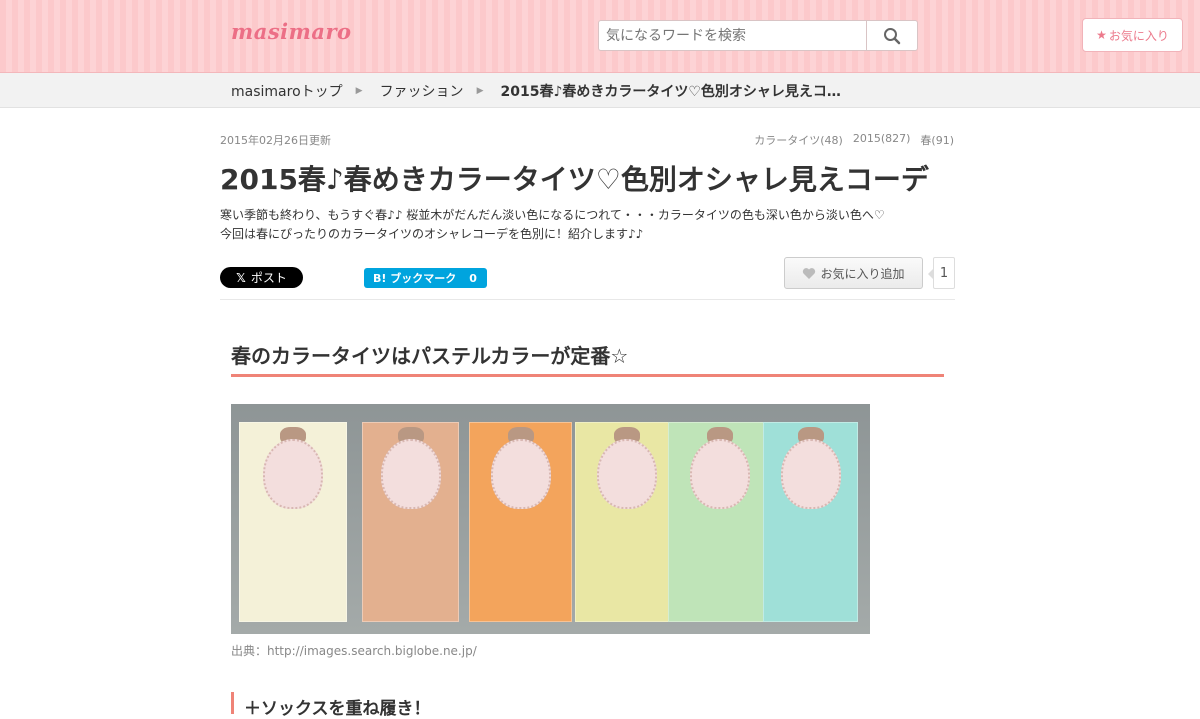 The image size is (1200, 719). I want to click on x-post-label: ポスト, so click(268, 278).